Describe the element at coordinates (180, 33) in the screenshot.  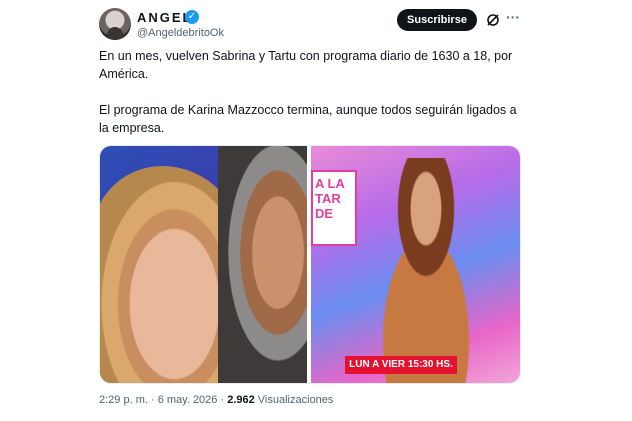
I see `author-handle: @AngeldebritoOk` at that location.